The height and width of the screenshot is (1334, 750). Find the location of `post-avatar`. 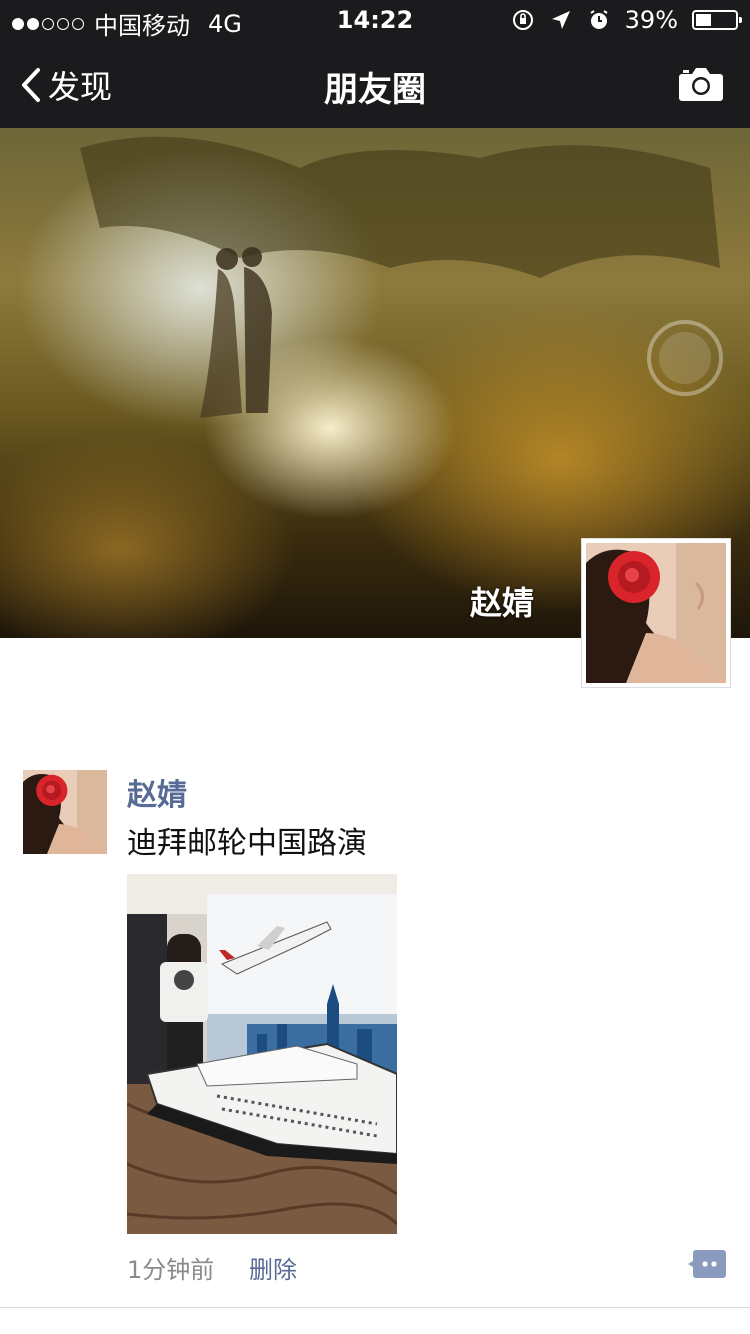

post-avatar is located at coordinates (65, 812).